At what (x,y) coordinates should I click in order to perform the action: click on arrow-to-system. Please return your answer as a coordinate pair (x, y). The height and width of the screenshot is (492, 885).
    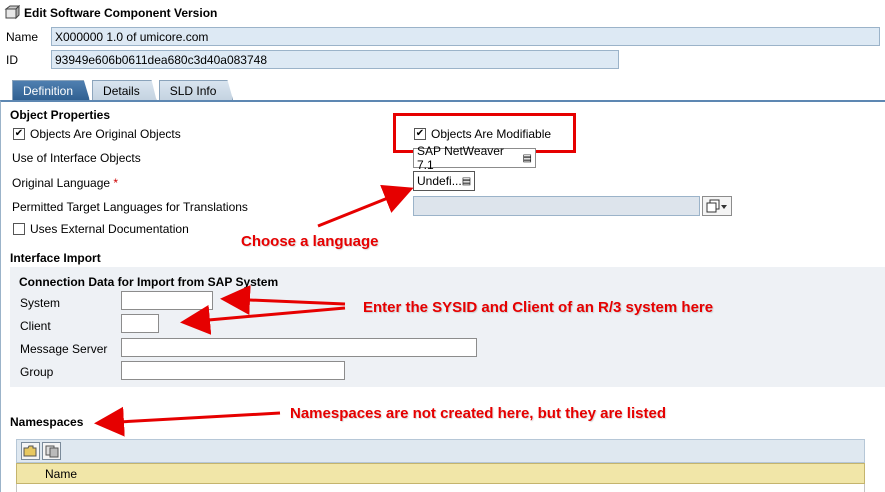
    Looking at the image, I should click on (283, 300).